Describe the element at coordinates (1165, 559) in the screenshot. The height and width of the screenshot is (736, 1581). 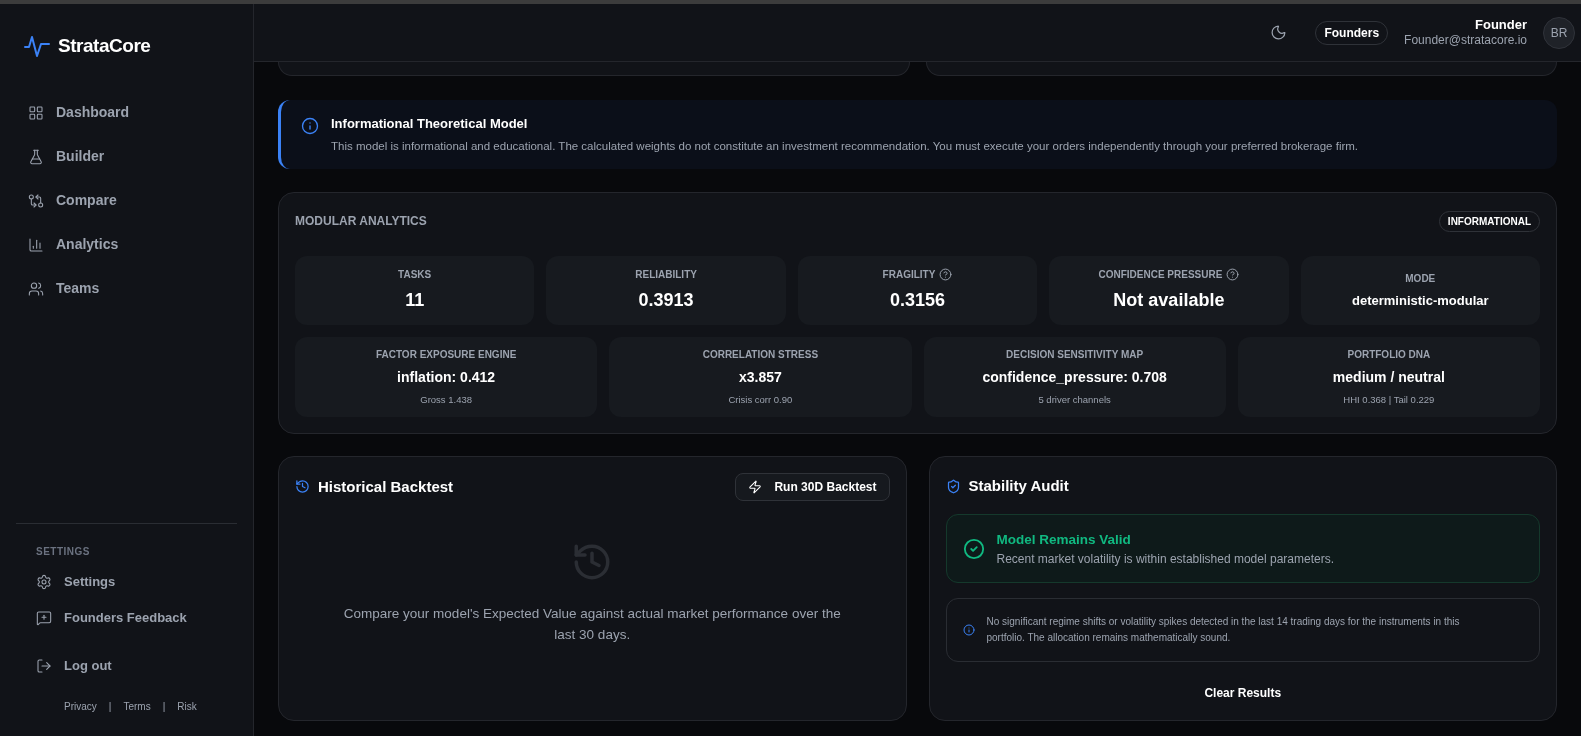
I see `status-text: Recent market volatility is within established model parameters.` at that location.